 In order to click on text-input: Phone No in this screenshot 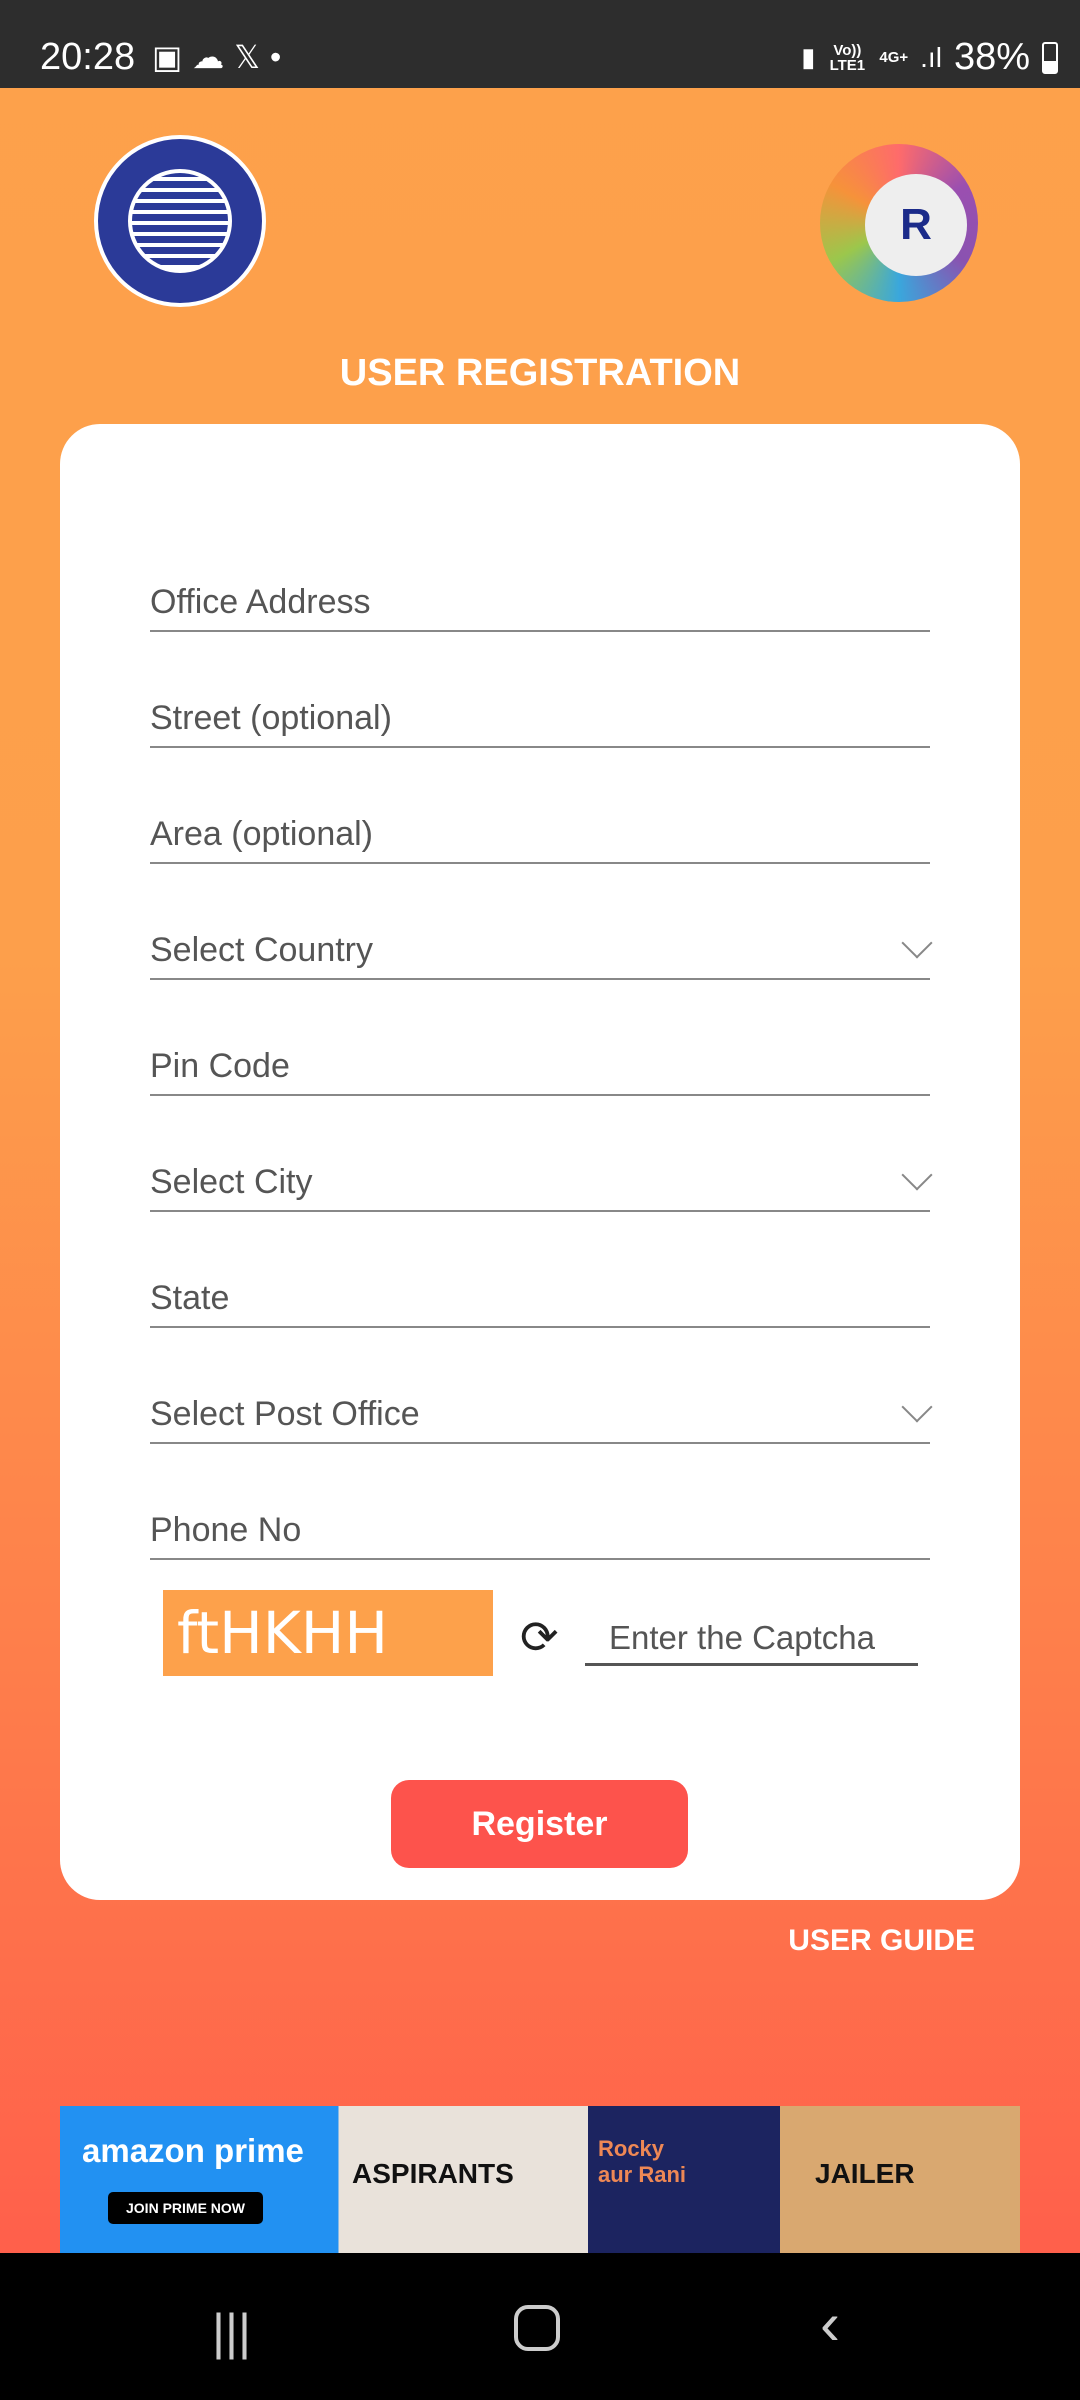, I will do `click(540, 1530)`.